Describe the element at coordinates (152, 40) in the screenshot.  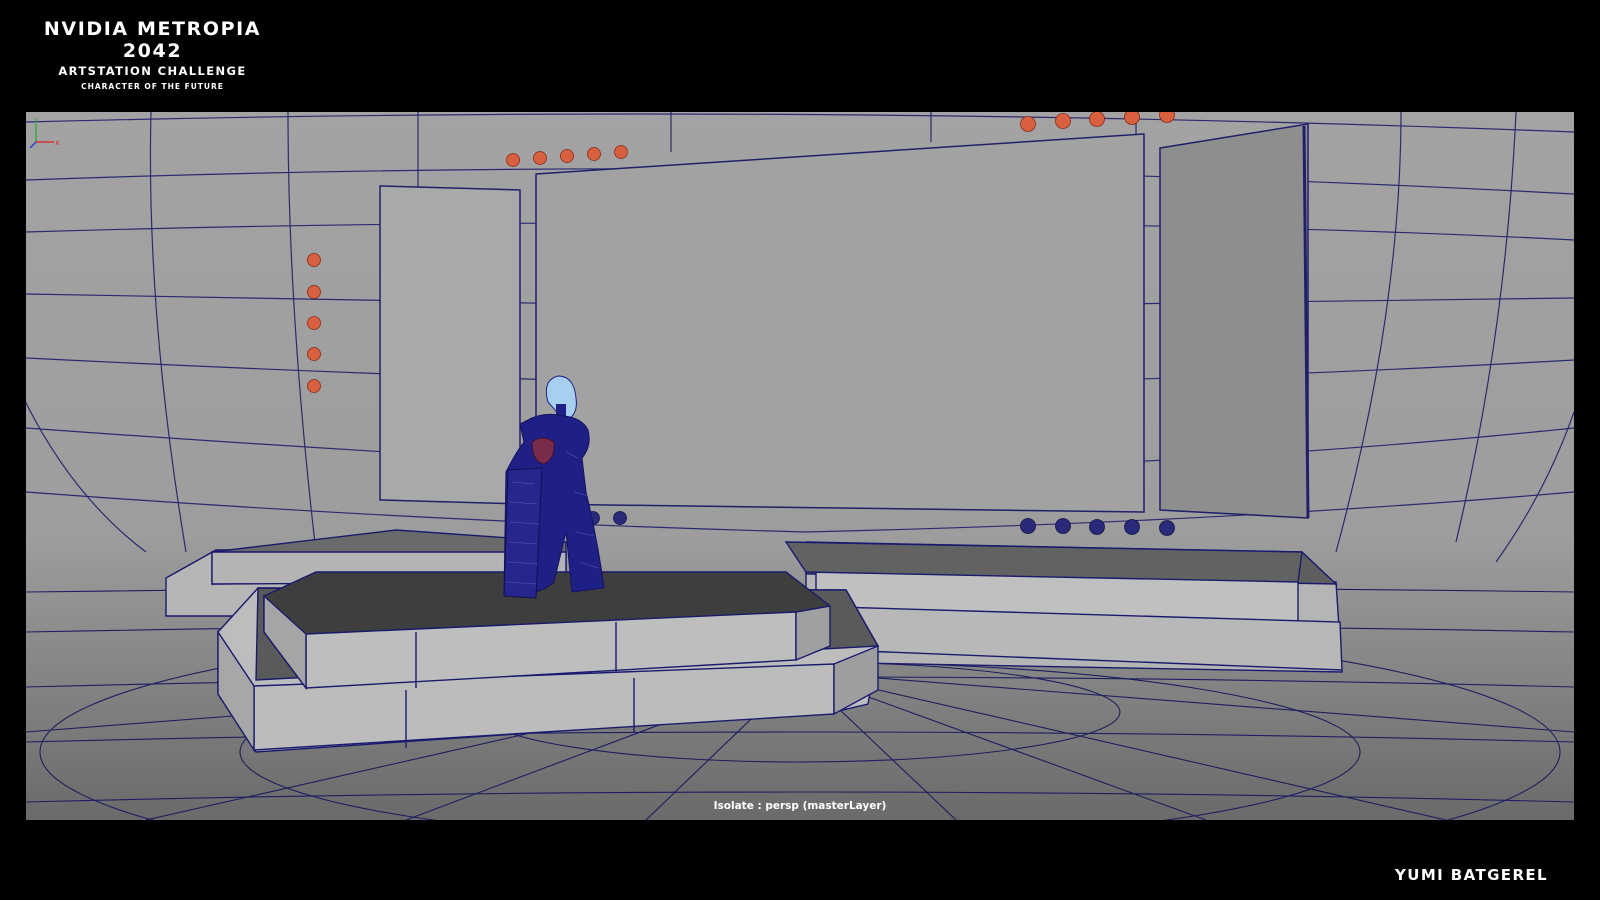
I see `challenge-title: NVIDIA METROPIA 2042` at that location.